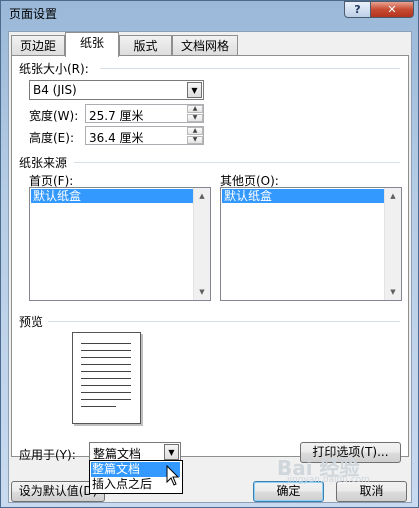  I want to click on tab-margins: 页边距, so click(38, 45).